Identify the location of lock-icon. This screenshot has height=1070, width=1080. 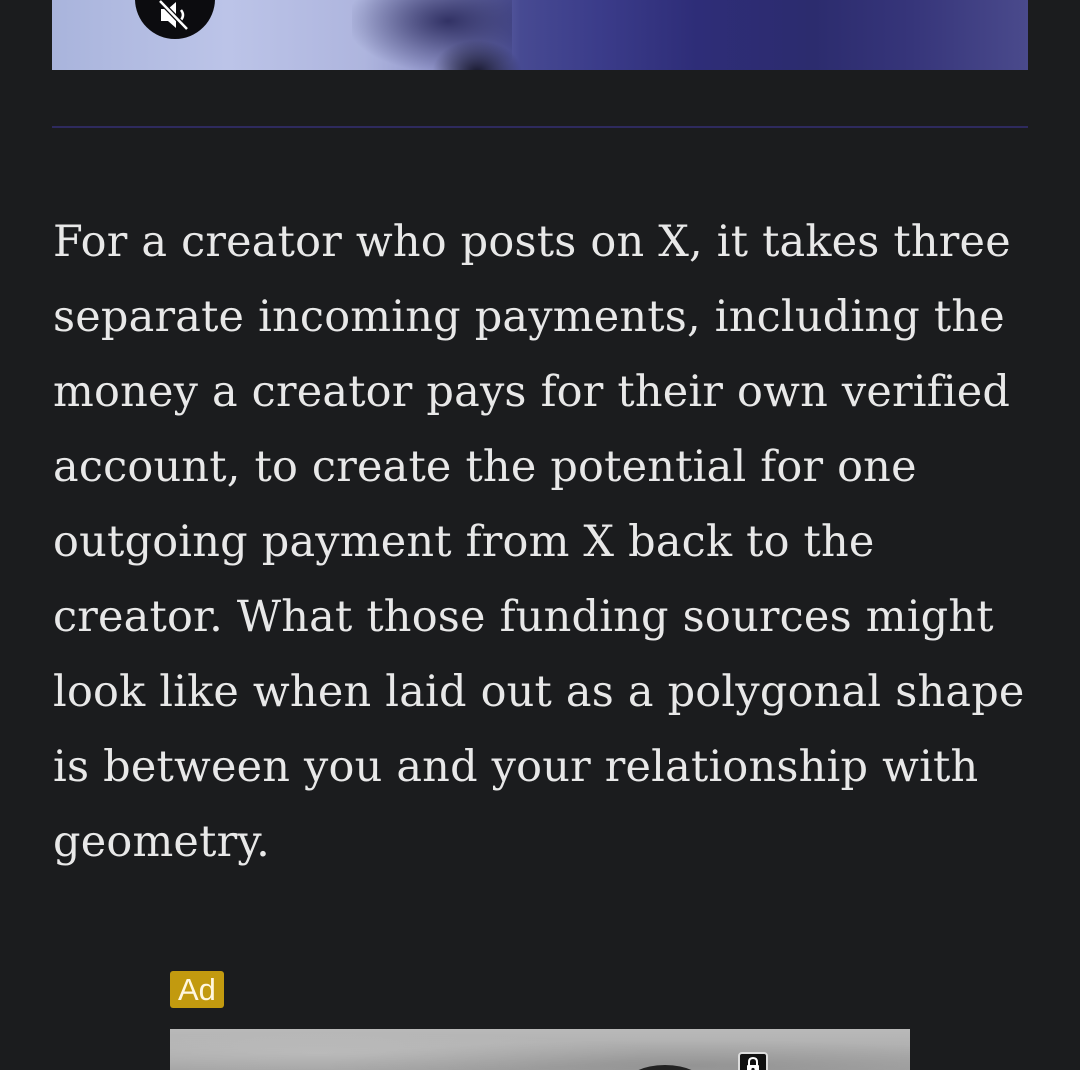
(753, 1063).